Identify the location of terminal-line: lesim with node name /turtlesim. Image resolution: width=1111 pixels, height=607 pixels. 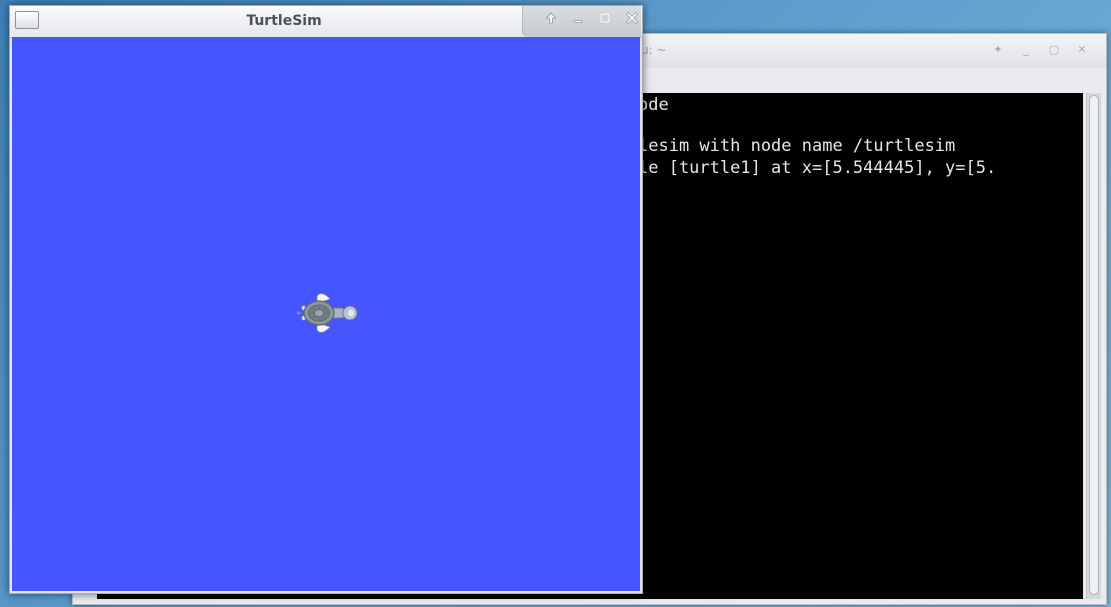
(797, 146).